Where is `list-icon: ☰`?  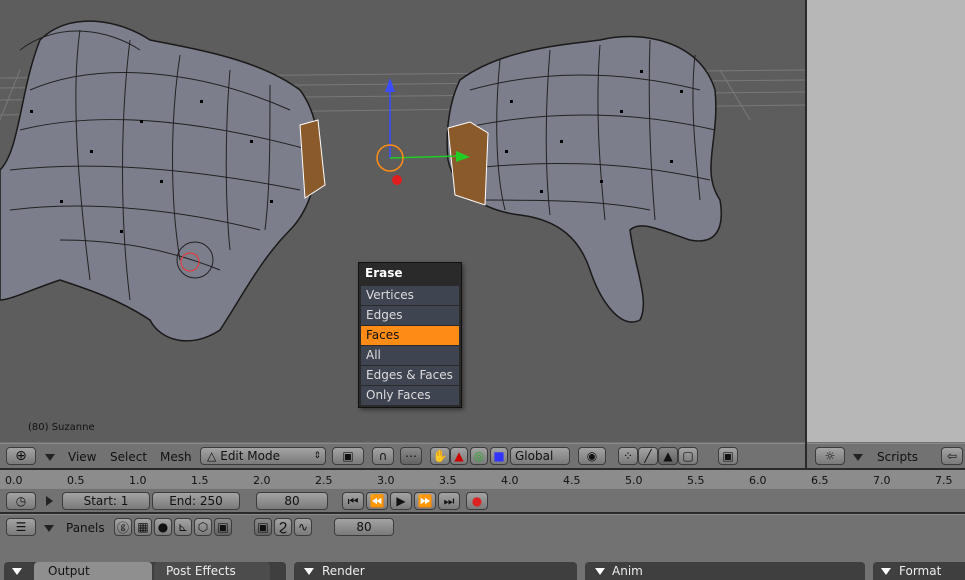 list-icon: ☰ is located at coordinates (21, 527).